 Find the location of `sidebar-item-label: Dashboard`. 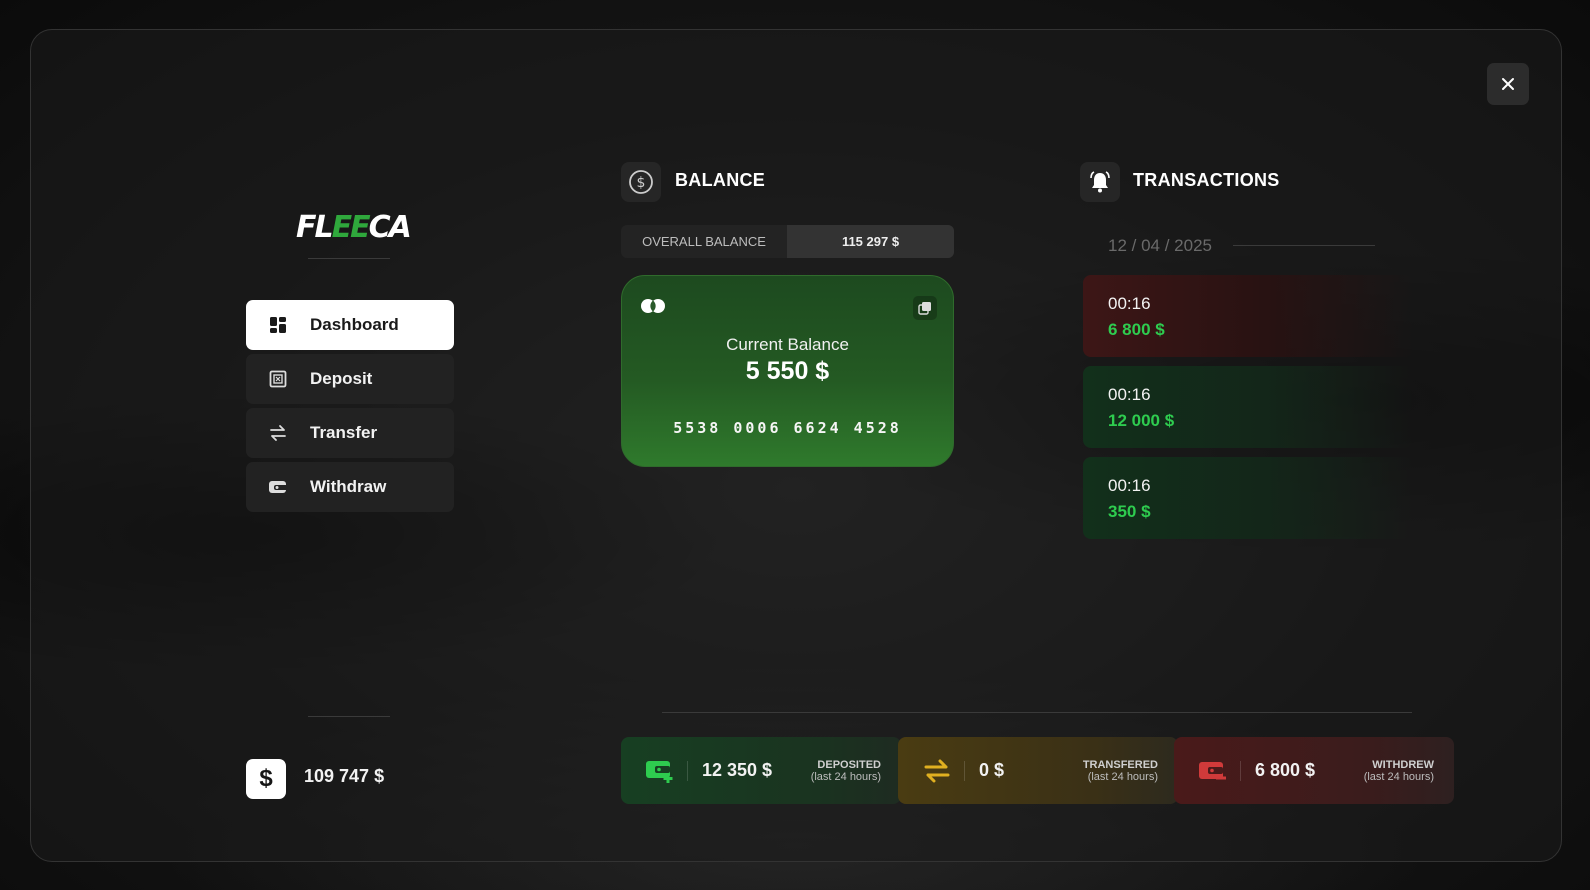

sidebar-item-label: Dashboard is located at coordinates (354, 324).